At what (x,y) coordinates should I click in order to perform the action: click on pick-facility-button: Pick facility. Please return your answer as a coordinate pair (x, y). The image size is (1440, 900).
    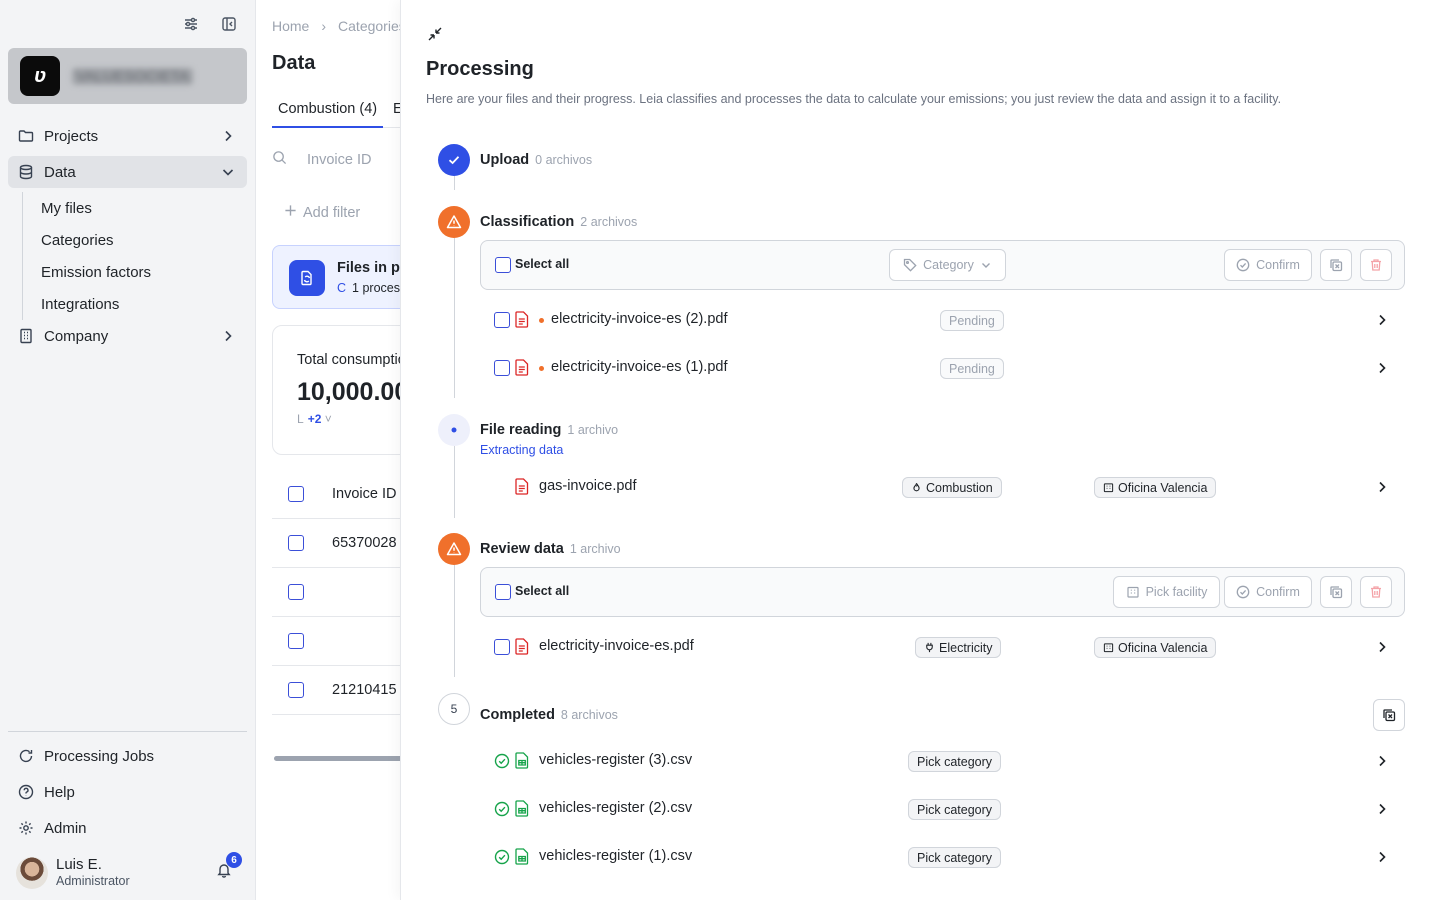
    Looking at the image, I should click on (1166, 592).